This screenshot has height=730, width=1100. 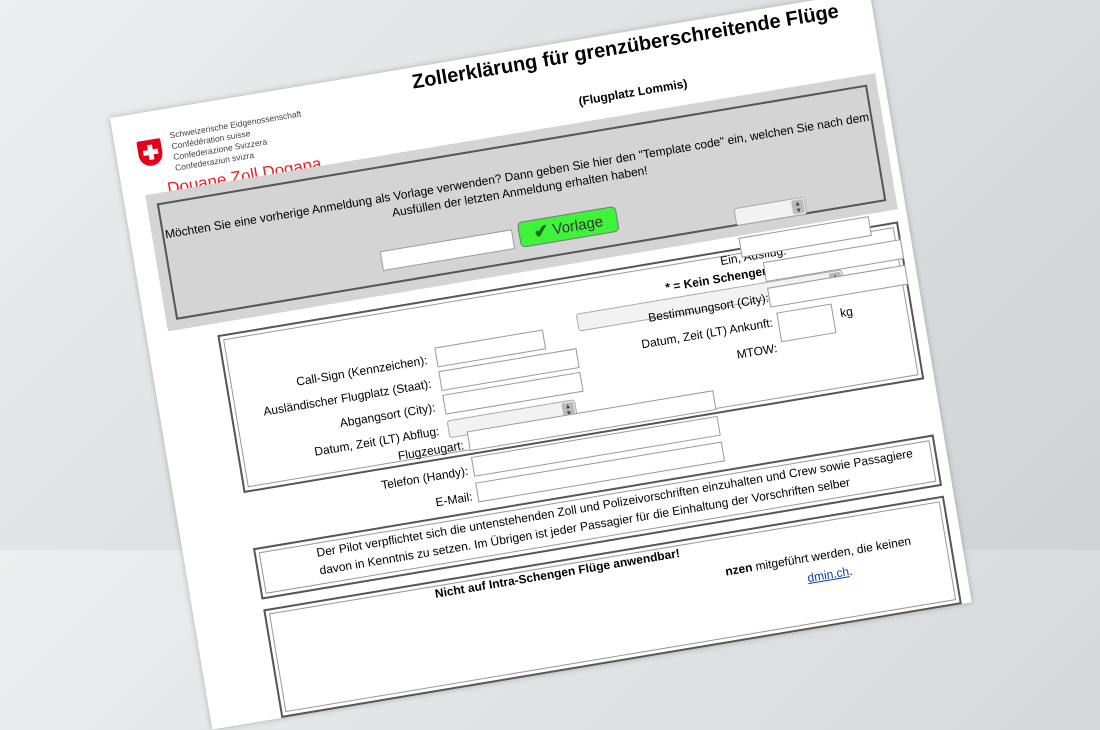 I want to click on mtow-unit: kg, so click(x=846, y=312).